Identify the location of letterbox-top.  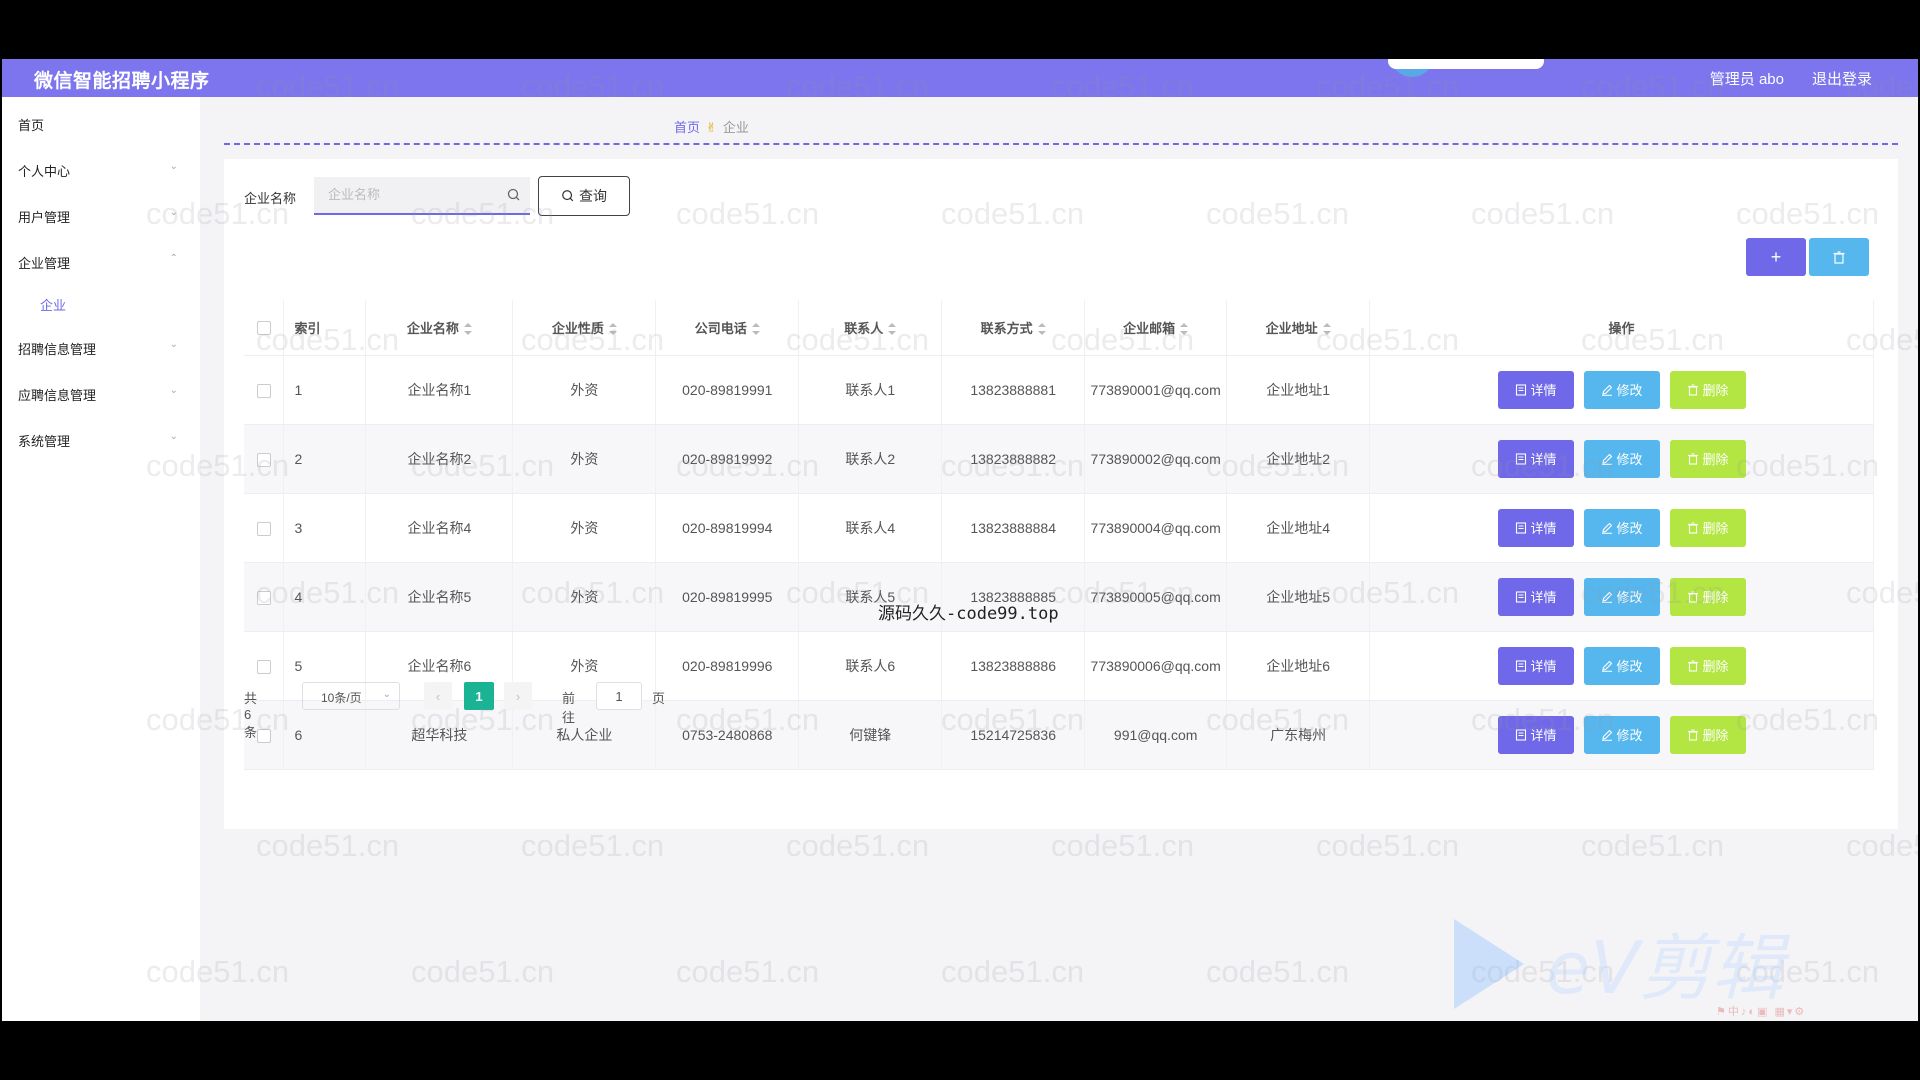
(960, 29).